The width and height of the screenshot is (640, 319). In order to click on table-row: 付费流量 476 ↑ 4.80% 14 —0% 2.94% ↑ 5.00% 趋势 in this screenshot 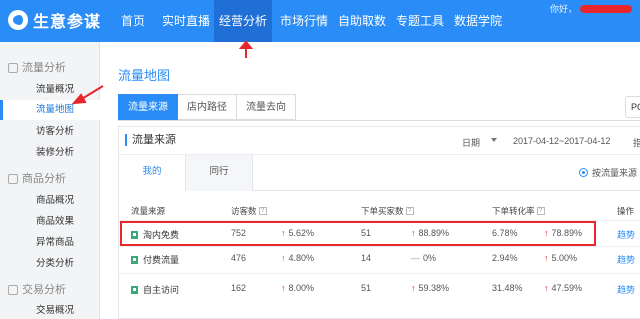, I will do `click(379, 259)`.